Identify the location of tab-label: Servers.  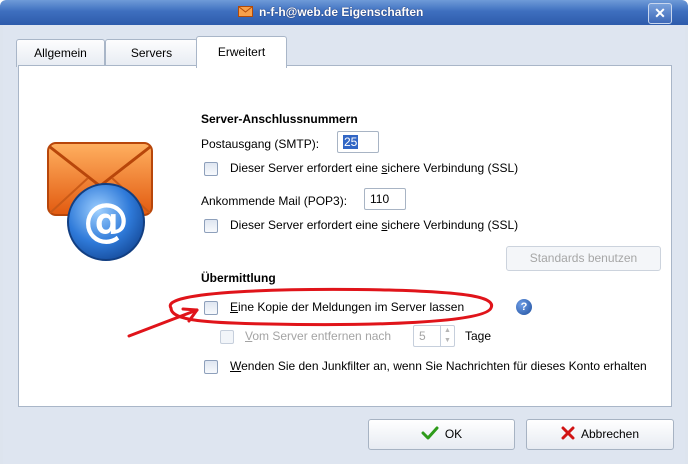
(151, 53).